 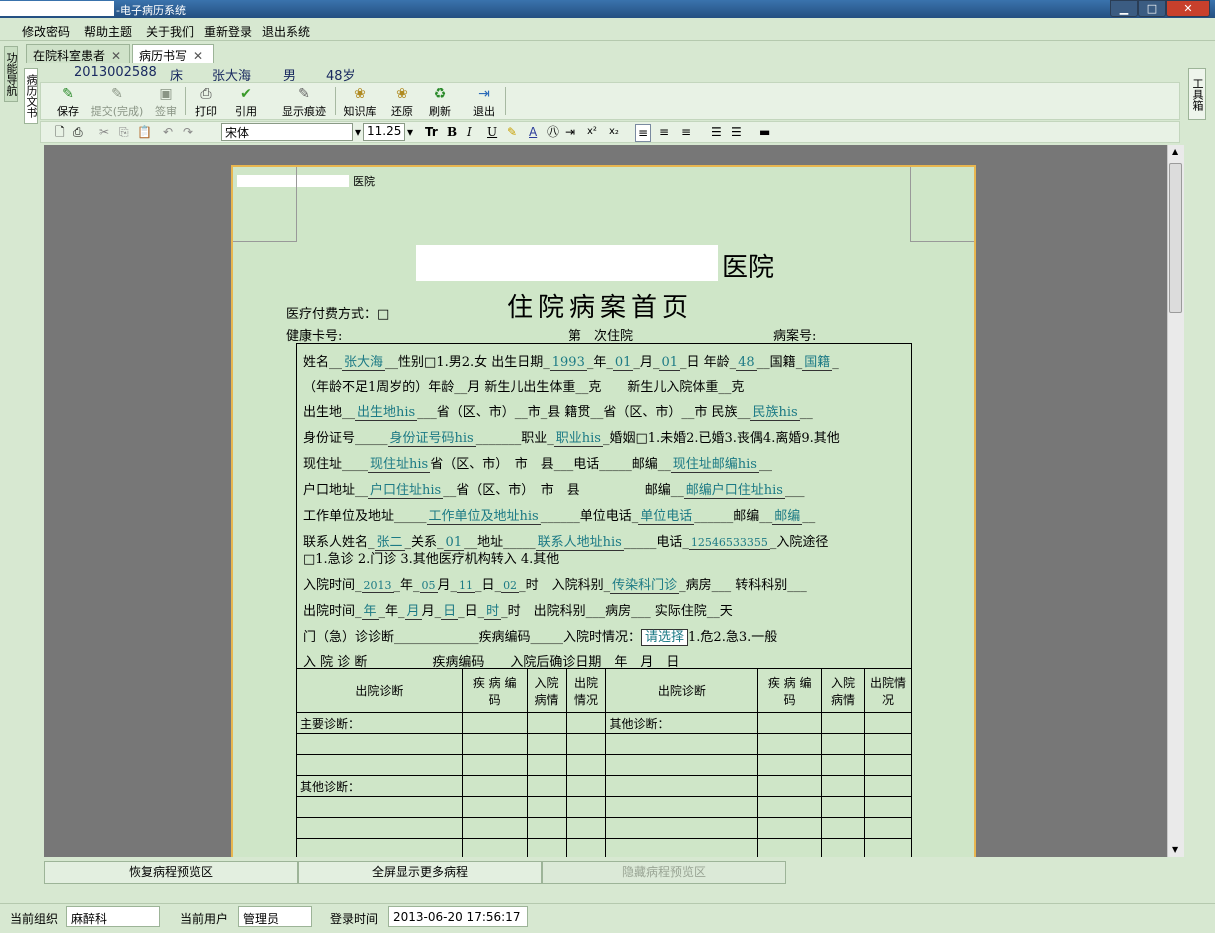 What do you see at coordinates (431, 132) in the screenshot?
I see `font-scale-icon: Tr` at bounding box center [431, 132].